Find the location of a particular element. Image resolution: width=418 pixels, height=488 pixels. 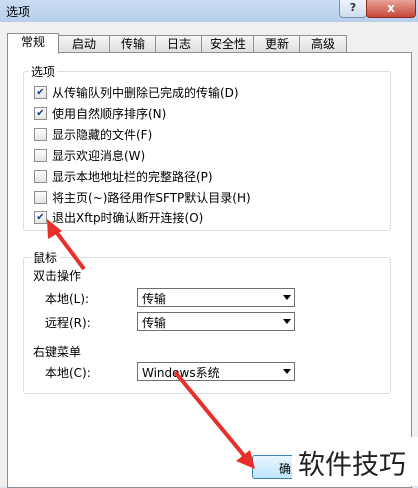

option-label: 显示欢迎消息(W) is located at coordinates (99, 156).